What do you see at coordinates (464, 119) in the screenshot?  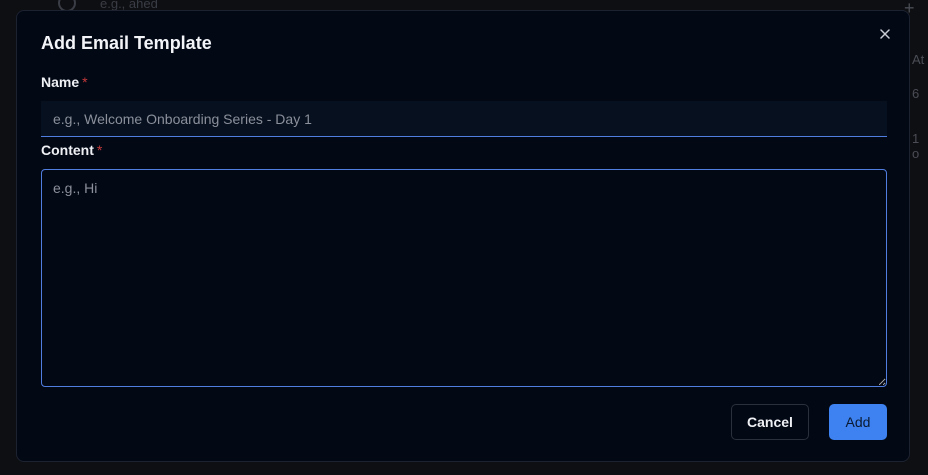 I see `name-input` at bounding box center [464, 119].